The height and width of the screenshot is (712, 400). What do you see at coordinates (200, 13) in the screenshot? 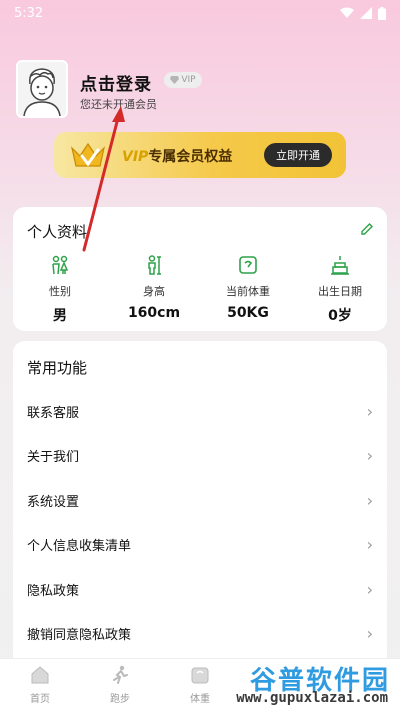
I see `status-bar: 5:32` at bounding box center [200, 13].